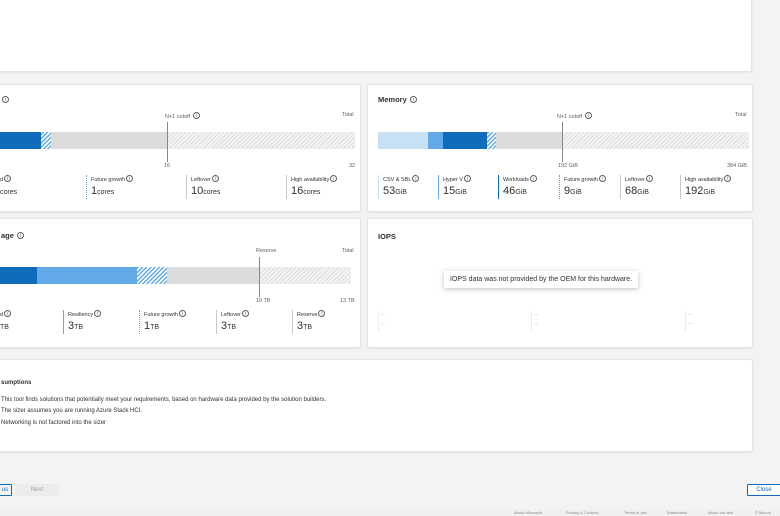 The image size is (780, 516). I want to click on storage-legend-used: d TB, so click(6, 322).